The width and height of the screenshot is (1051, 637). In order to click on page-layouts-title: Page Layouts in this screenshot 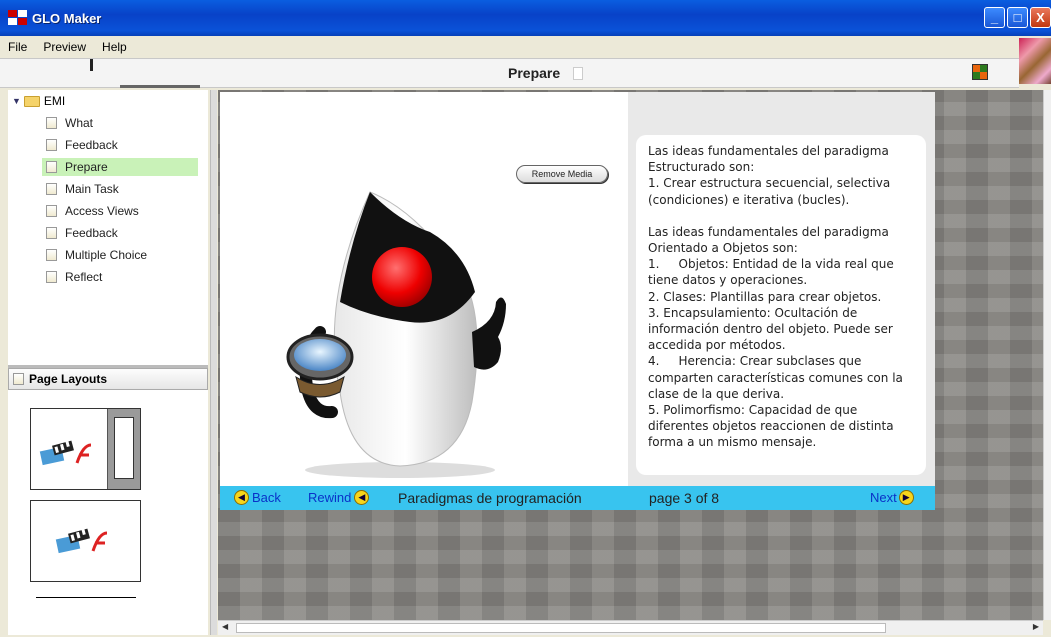, I will do `click(68, 379)`.